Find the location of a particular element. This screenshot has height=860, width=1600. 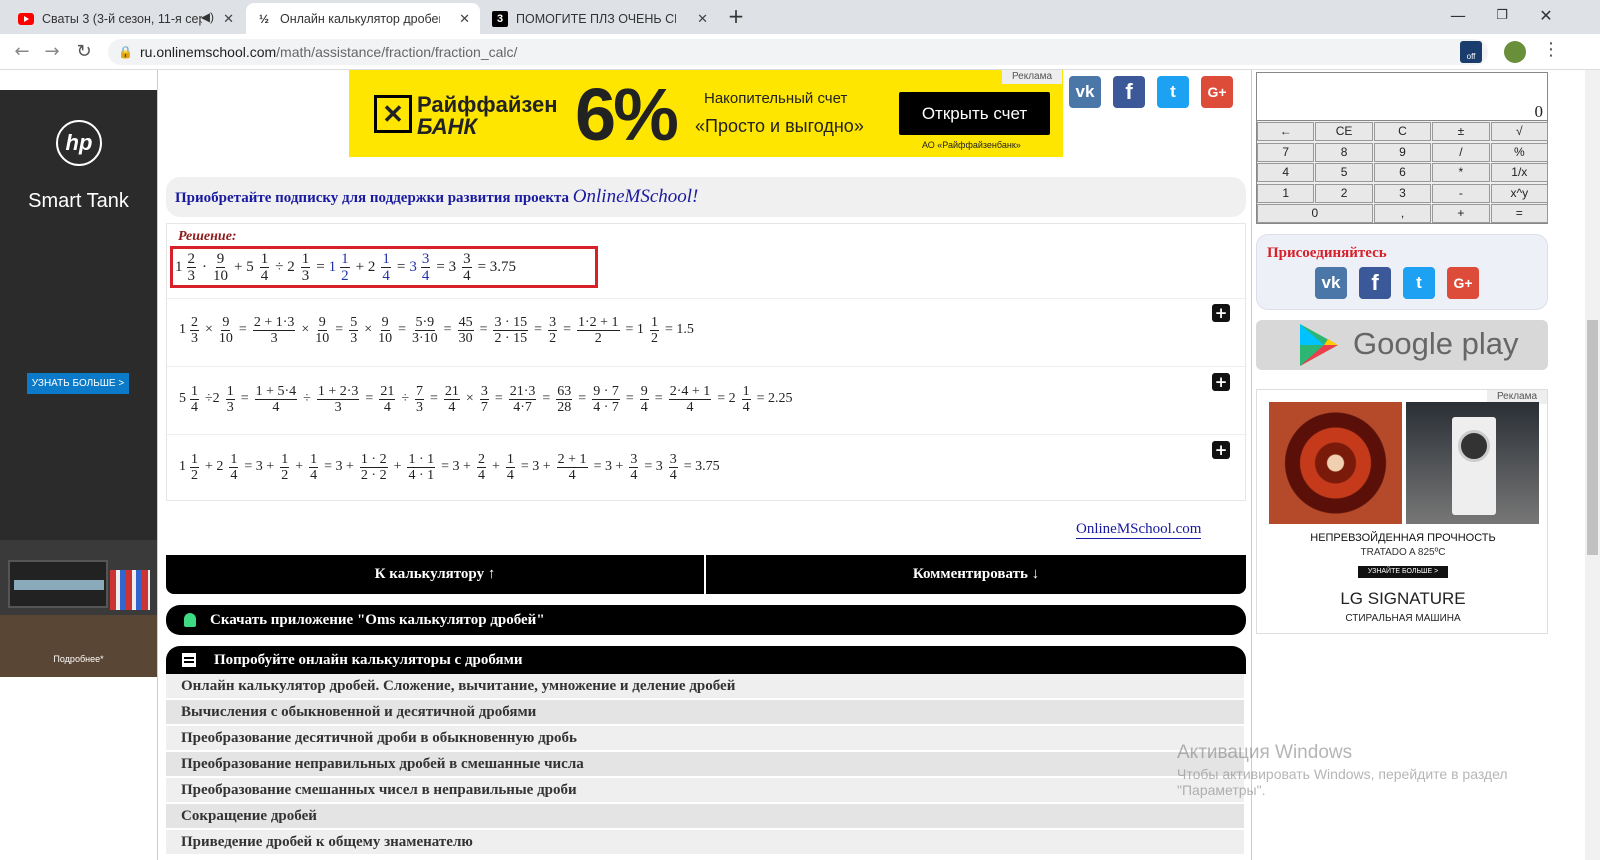

open-account-button: Открыть счет is located at coordinates (974, 113).